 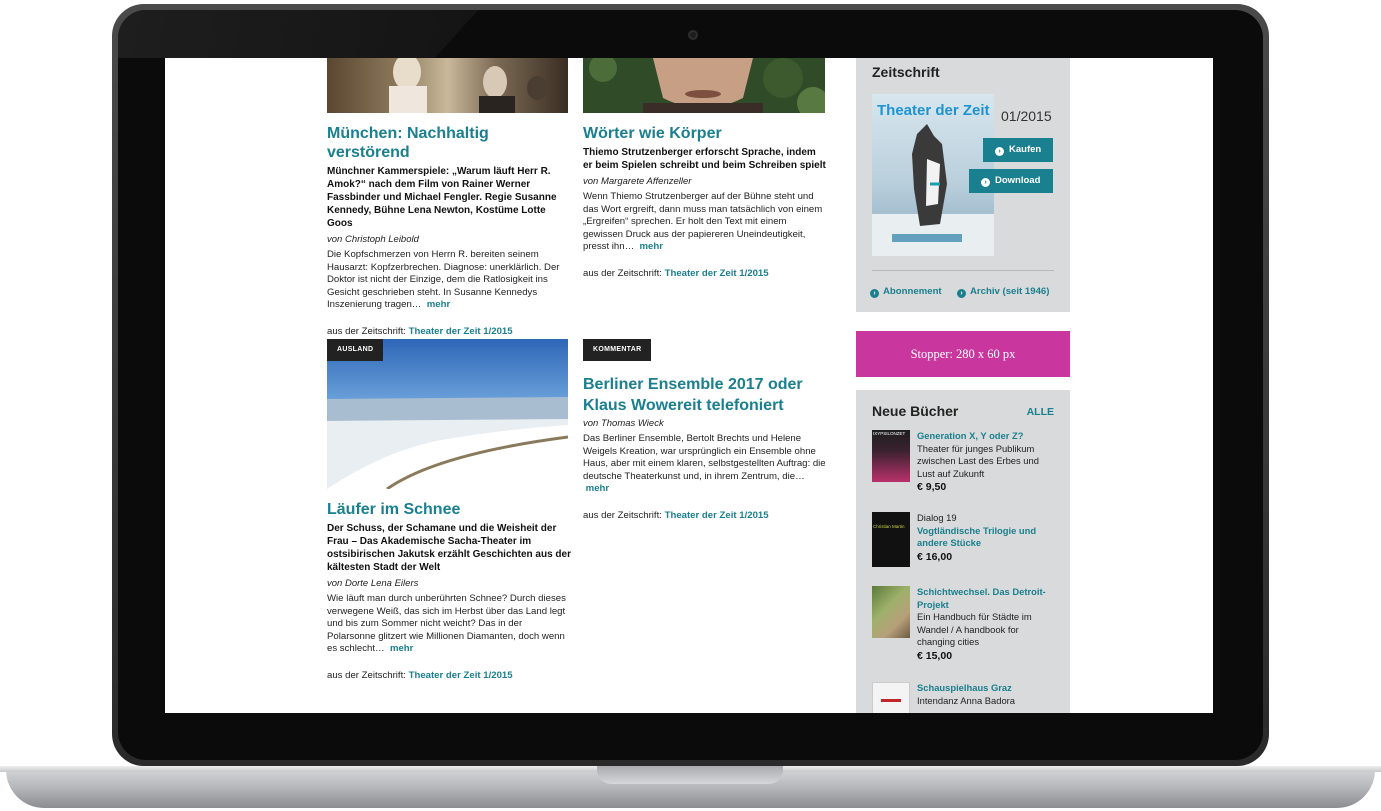 I want to click on book-title: Vogtländische Trilogie und andere Stücke, so click(x=987, y=537).